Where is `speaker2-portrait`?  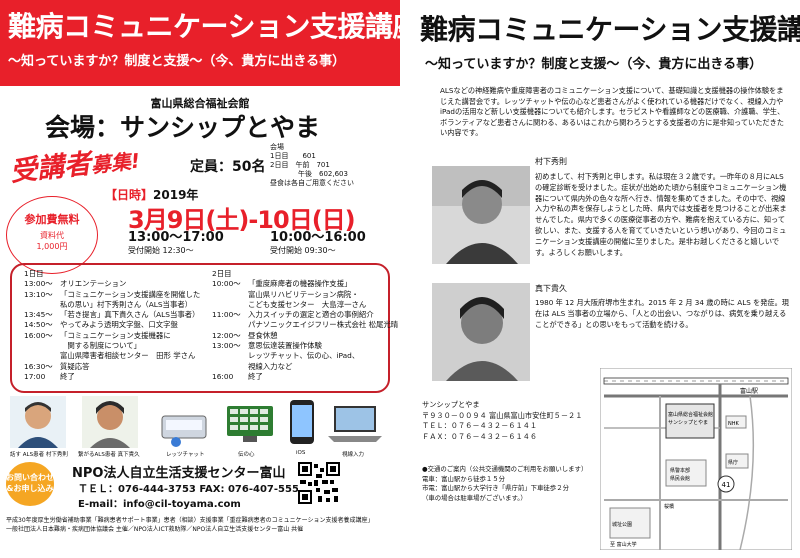
speaker2-portrait is located at coordinates (481, 332).